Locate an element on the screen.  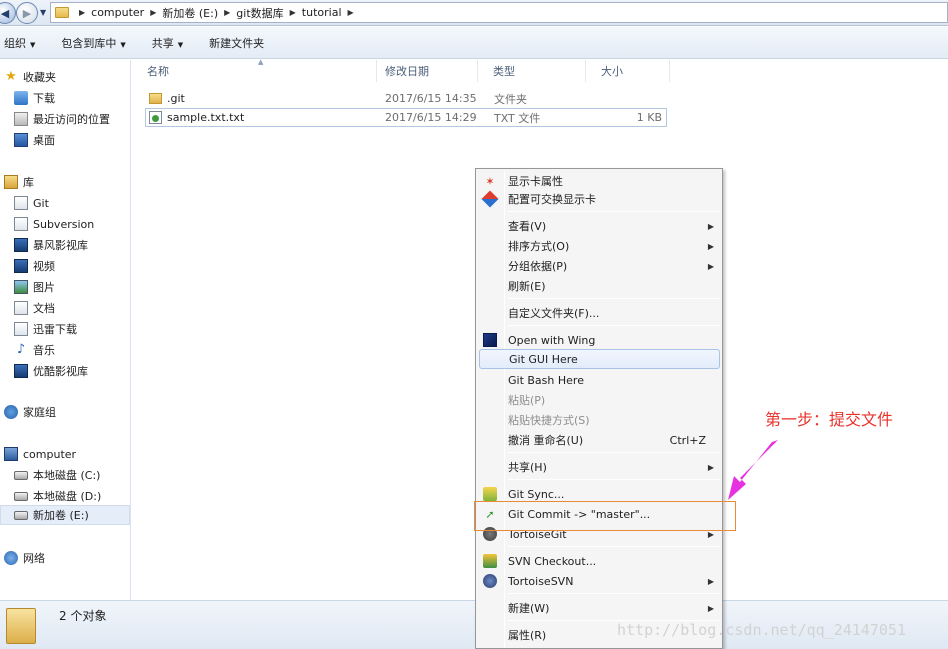
sidebar-item-documents: 文档 is located at coordinates (34, 308).